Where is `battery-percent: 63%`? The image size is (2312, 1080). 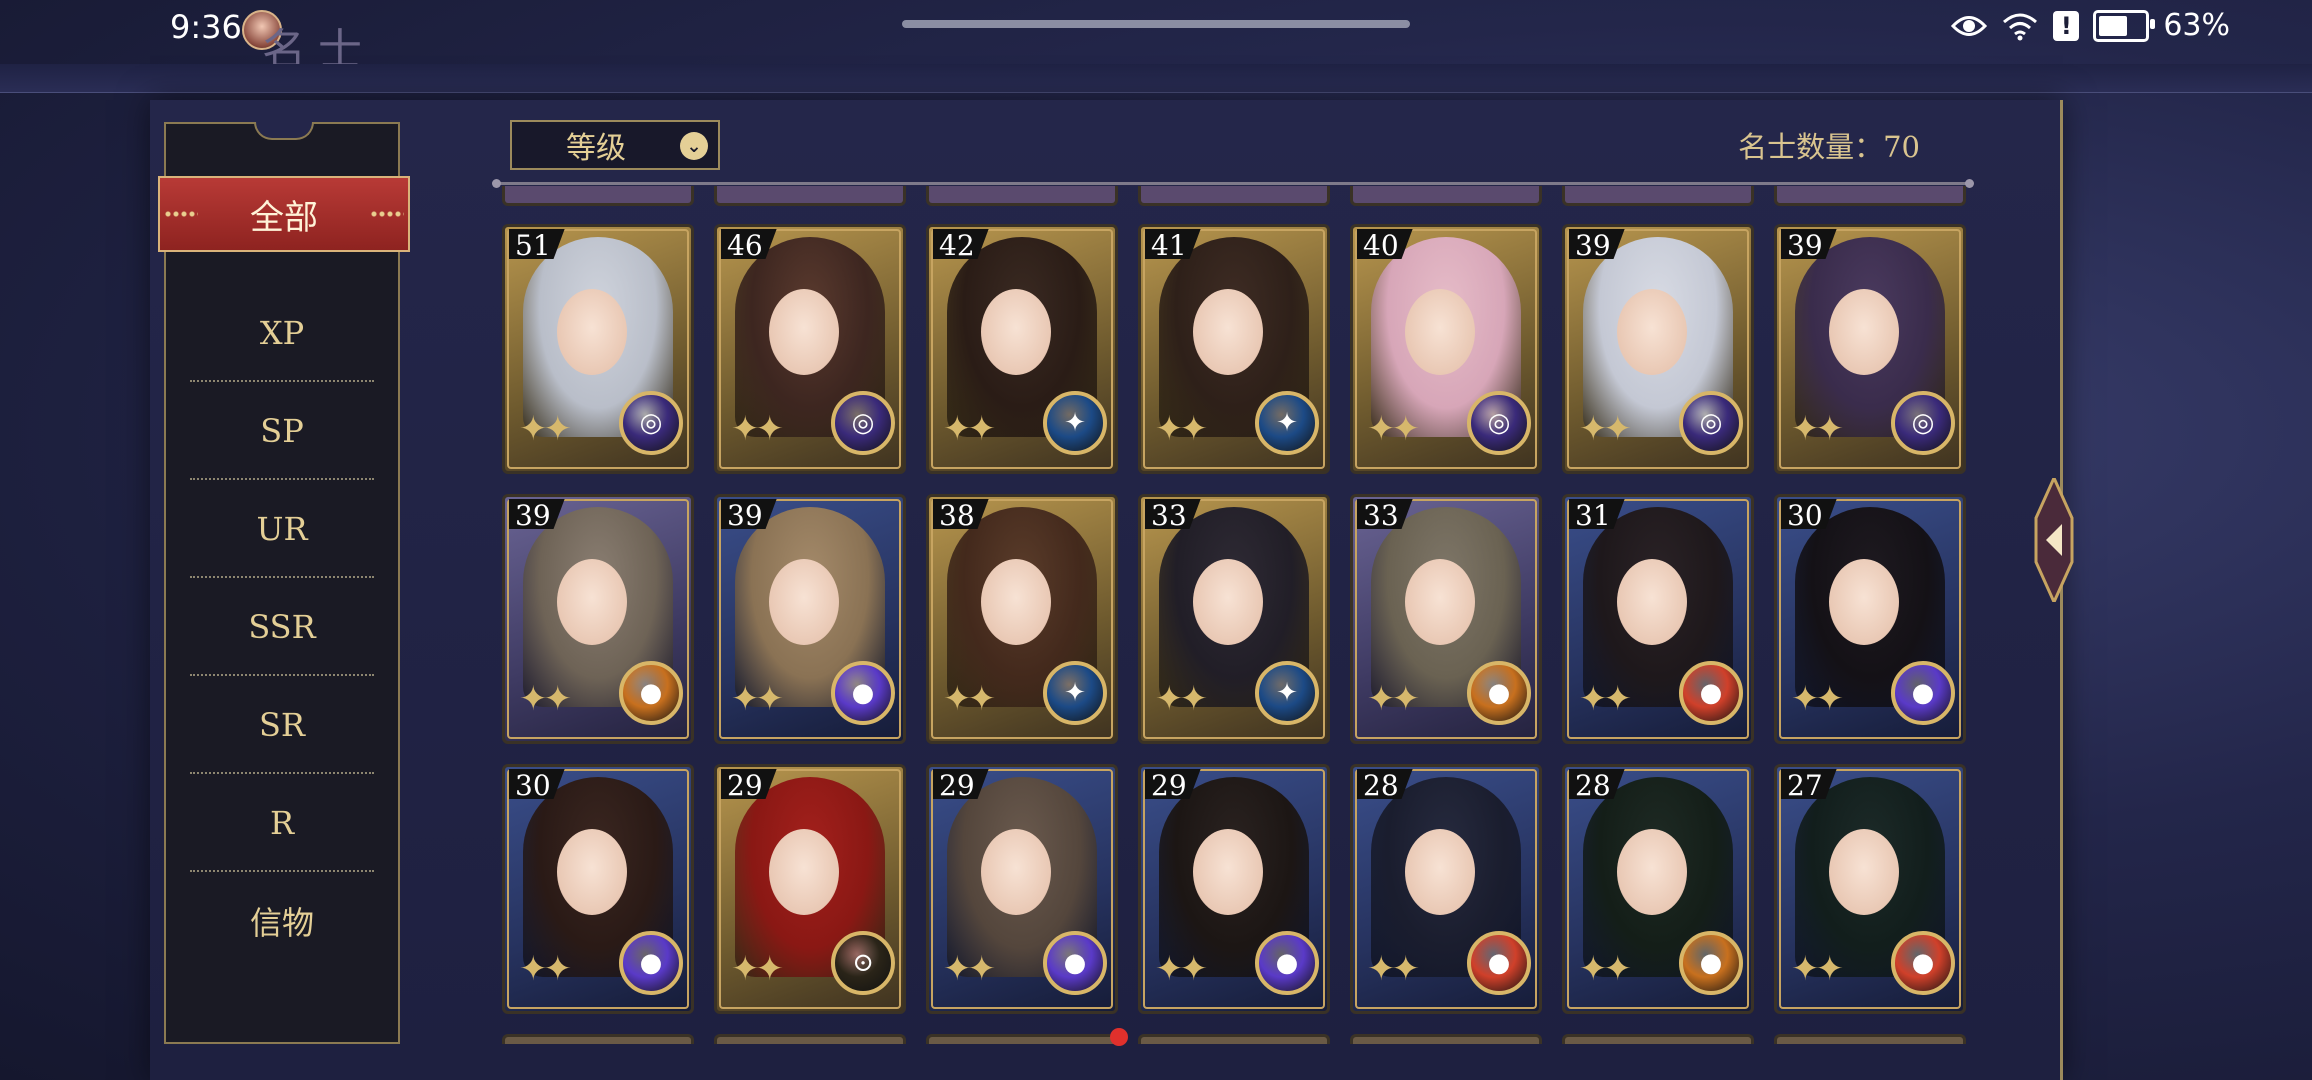 battery-percent: 63% is located at coordinates (2196, 25).